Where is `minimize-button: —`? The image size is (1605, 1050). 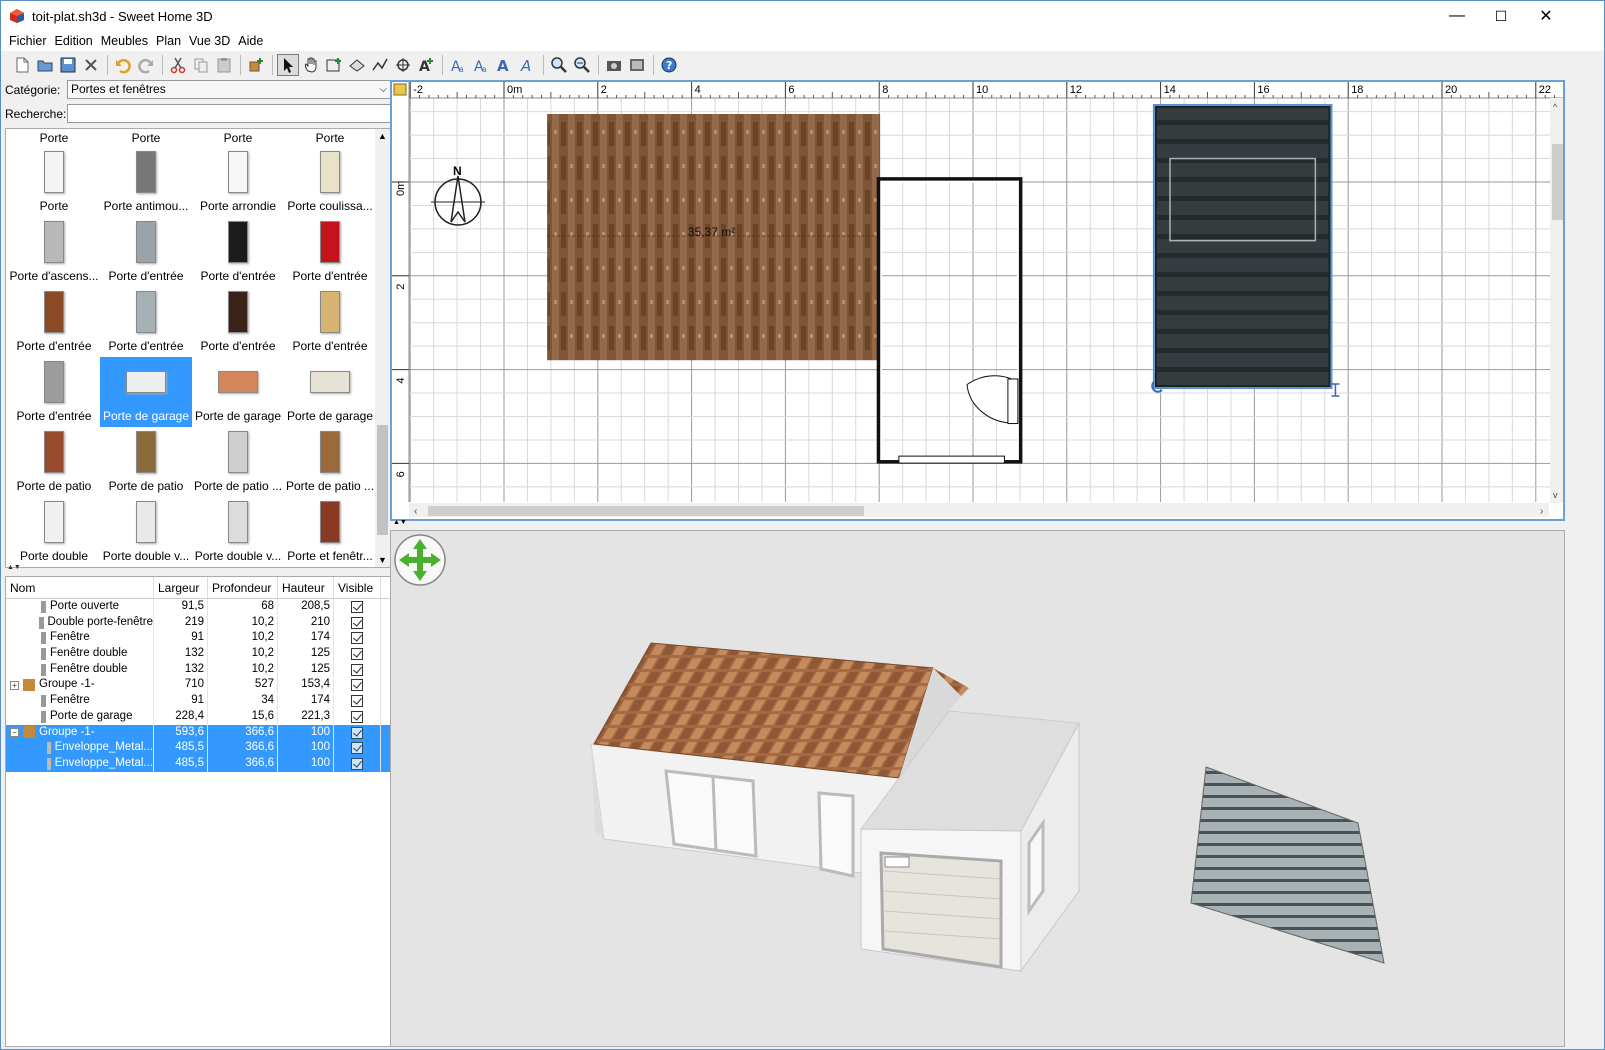
minimize-button: — is located at coordinates (1457, 16).